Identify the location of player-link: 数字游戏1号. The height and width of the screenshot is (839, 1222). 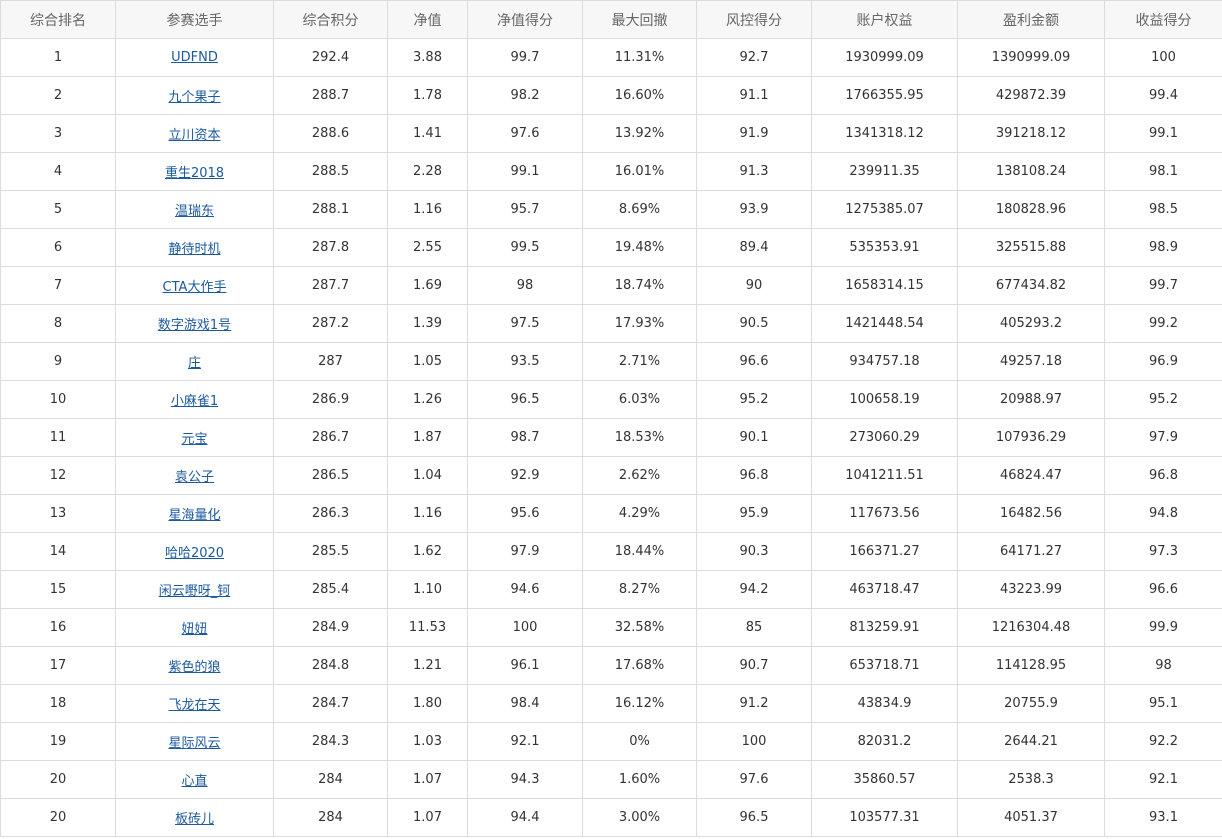
(194, 325).